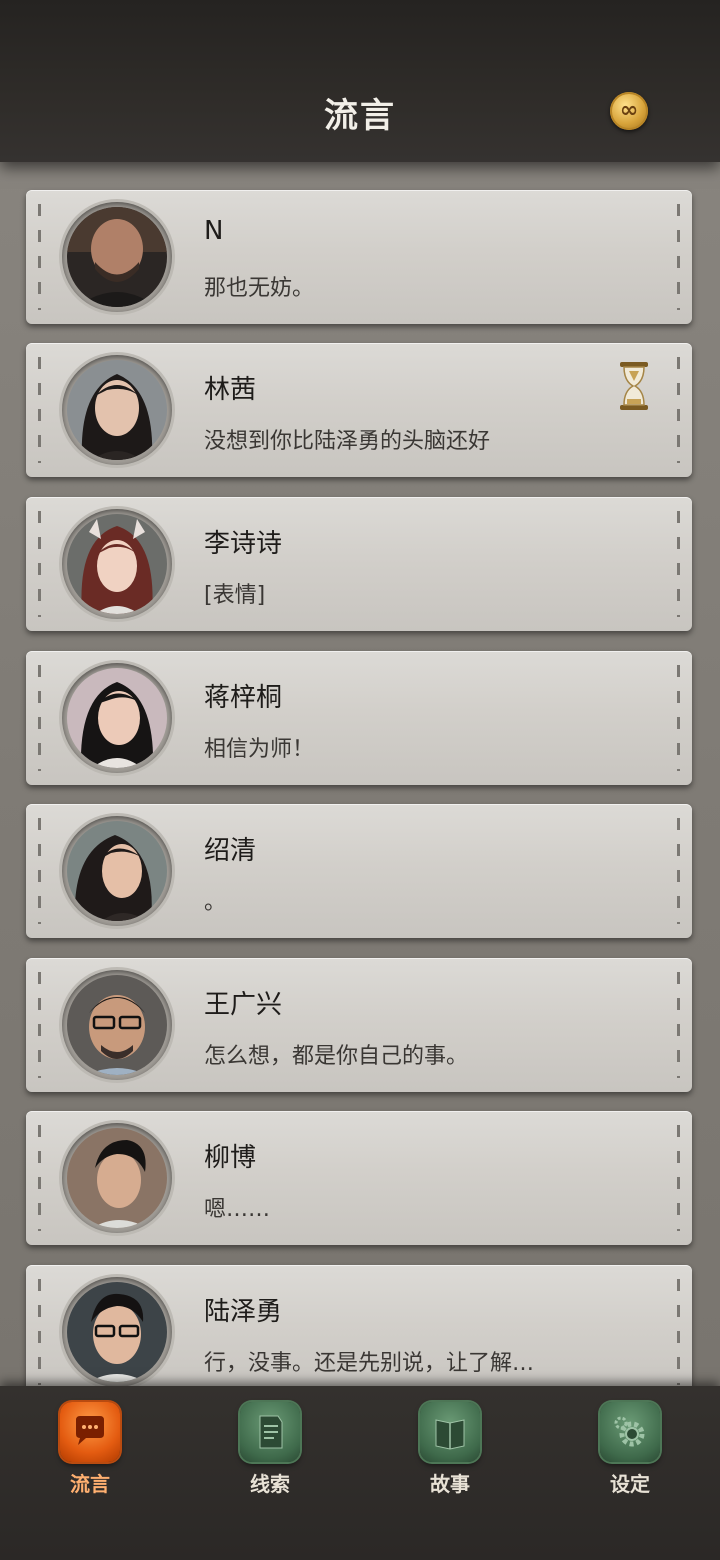 This screenshot has height=1560, width=720. Describe the element at coordinates (359, 410) in the screenshot. I see `chat-card: 林茜 没想到你比陆泽勇的头脑还好` at that location.